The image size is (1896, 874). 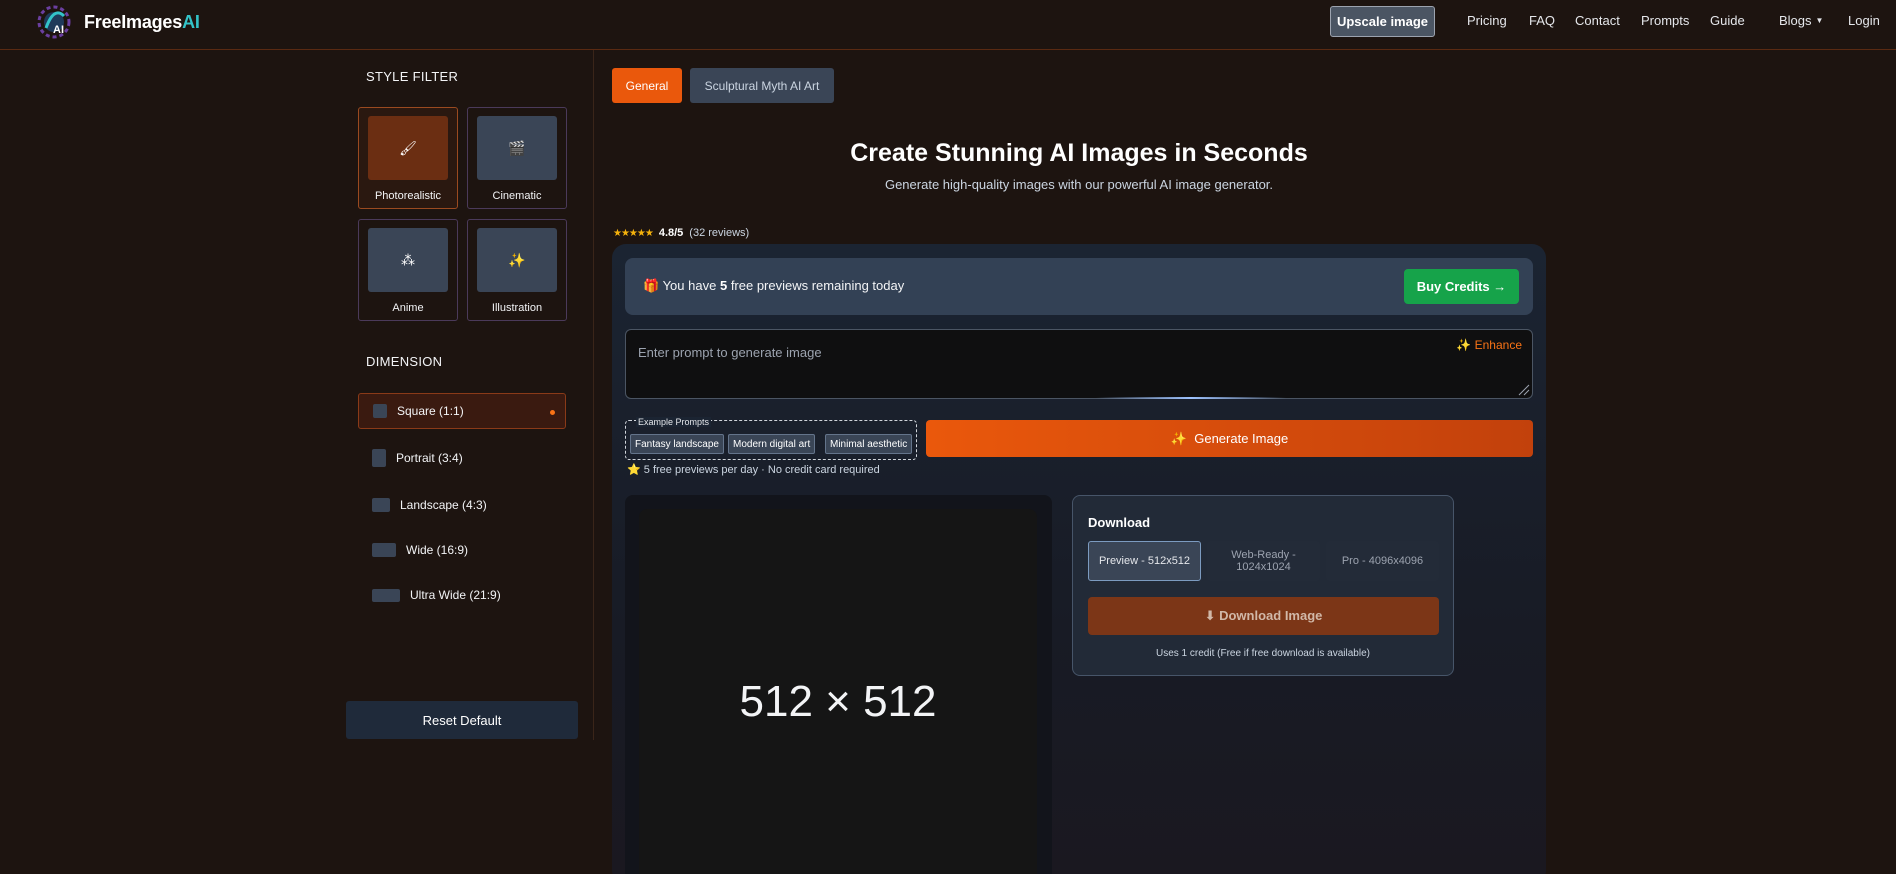 I want to click on download-option-web: Web-Ready - 1024x1024, so click(x=1263, y=561).